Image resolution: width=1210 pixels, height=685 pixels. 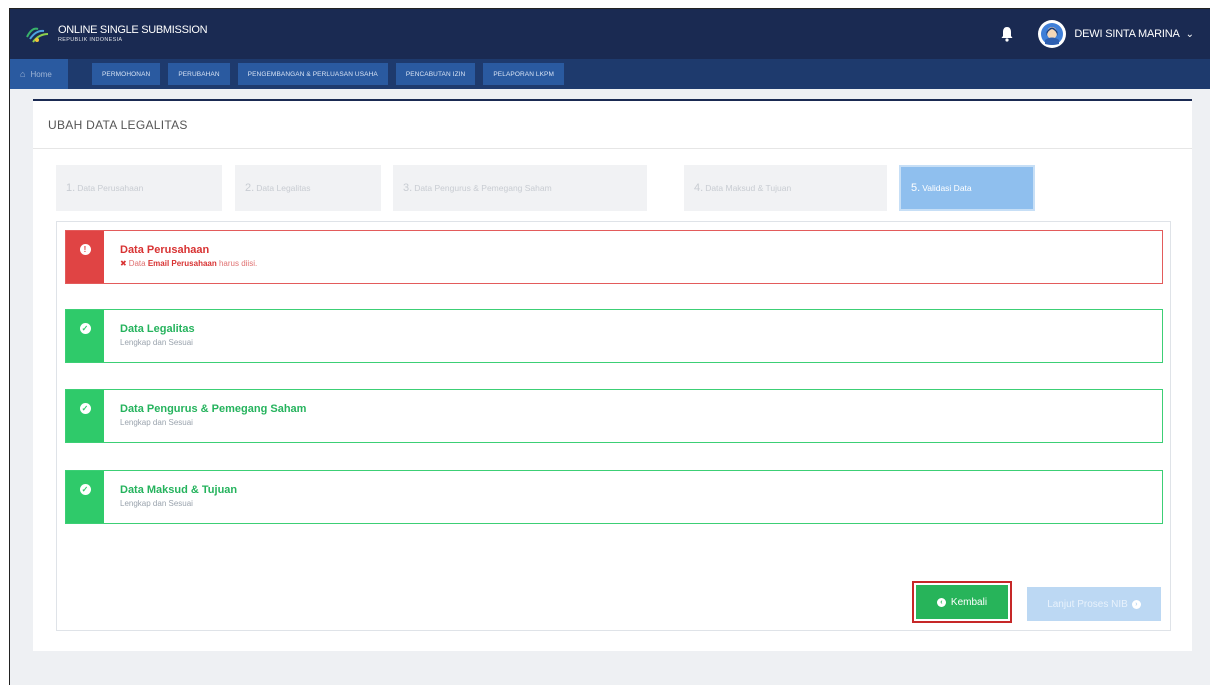 I want to click on step-3: 3. Data Pengurus & Pemegang Saham, so click(x=520, y=188).